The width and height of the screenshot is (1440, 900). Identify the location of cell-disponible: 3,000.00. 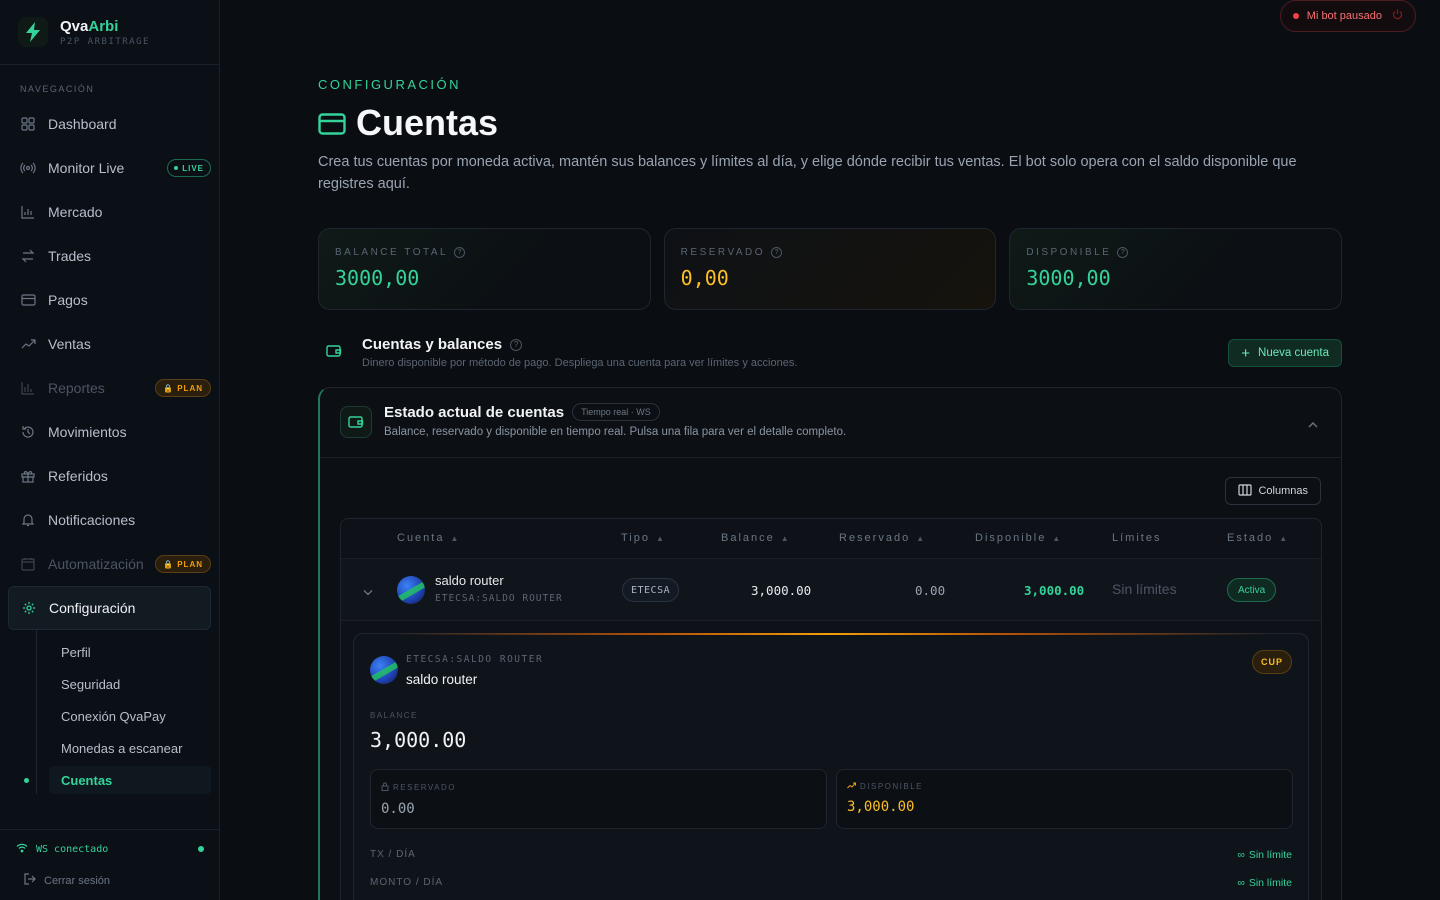
(1054, 590).